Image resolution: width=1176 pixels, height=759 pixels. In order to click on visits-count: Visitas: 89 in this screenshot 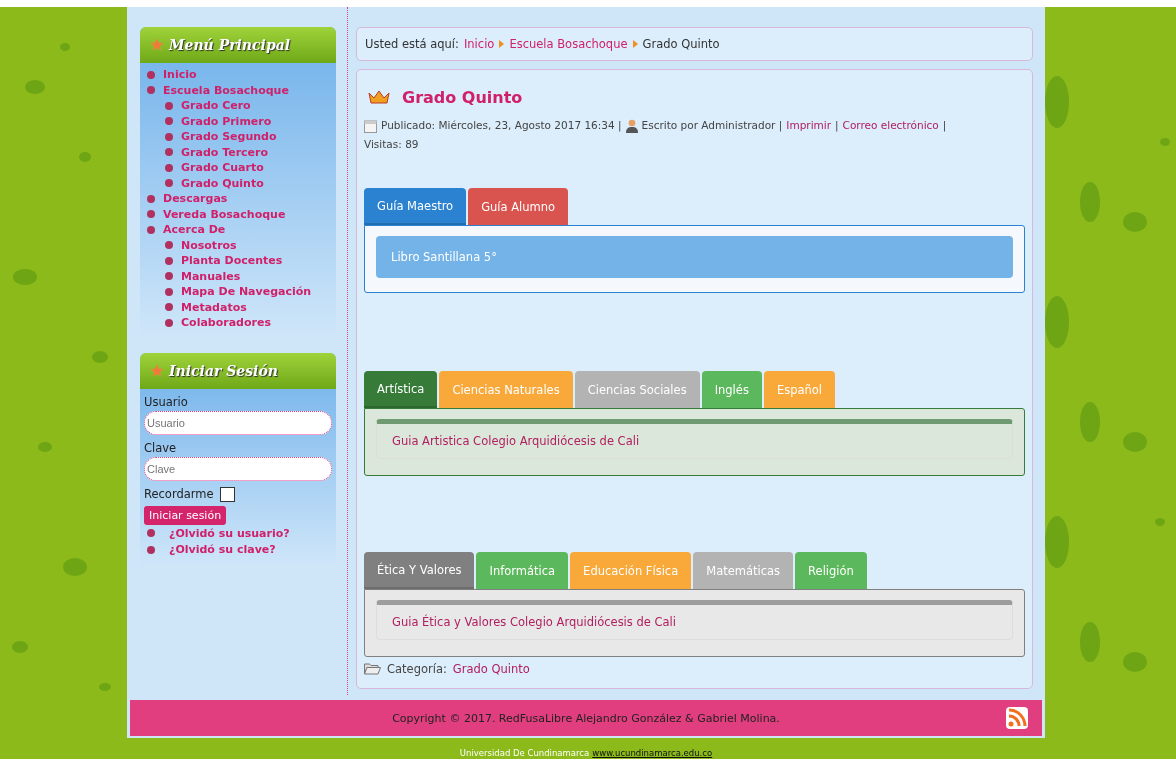, I will do `click(391, 144)`.